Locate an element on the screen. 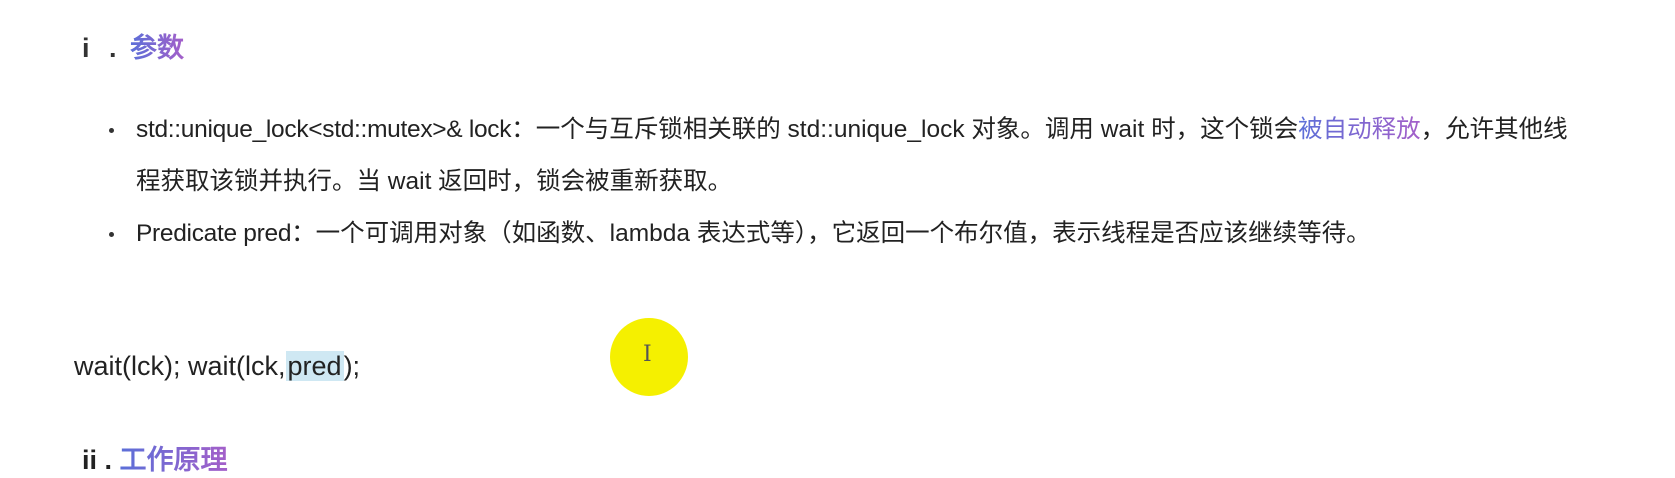 This screenshot has height=478, width=1675. param-highlight: 被自动释放 is located at coordinates (1359, 129).